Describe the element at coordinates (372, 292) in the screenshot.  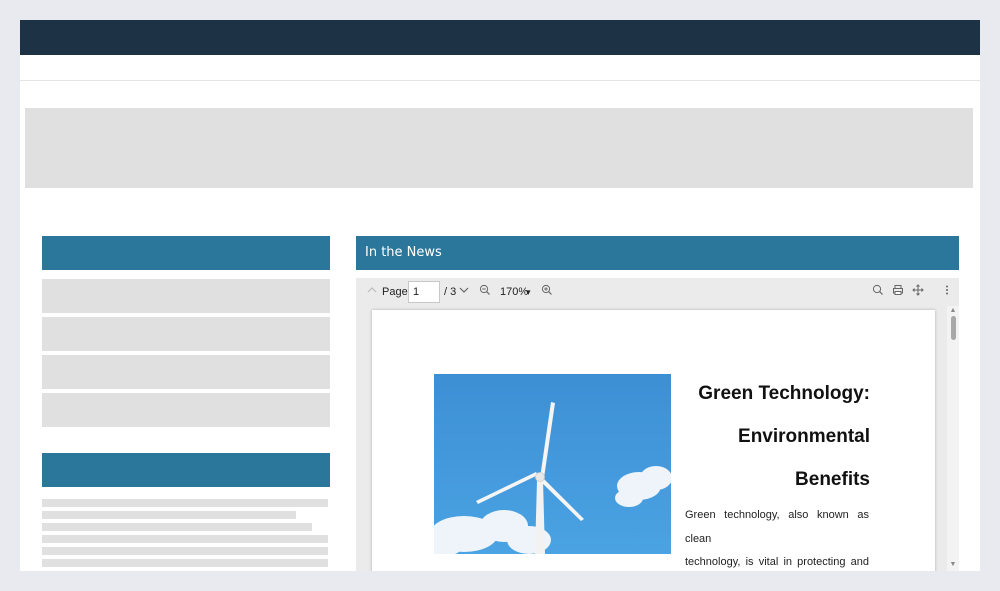
I see `chevron-up-icon` at that location.